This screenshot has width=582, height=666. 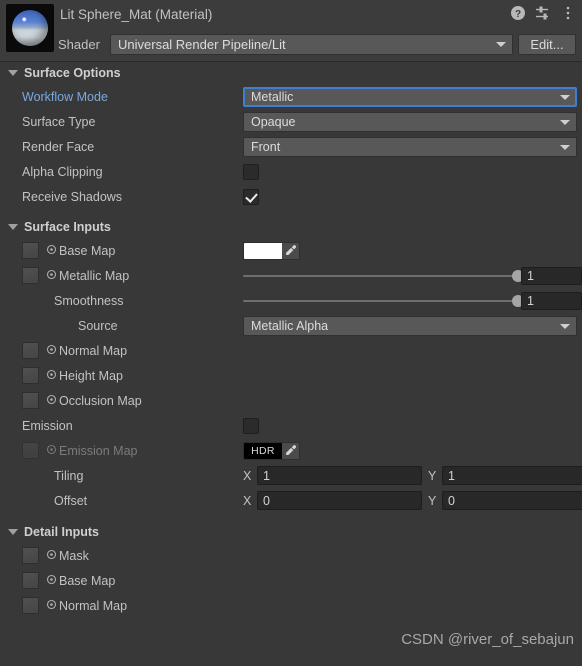 I want to click on row-workflow-mode: Workflow Mode Metallic, so click(x=291, y=96).